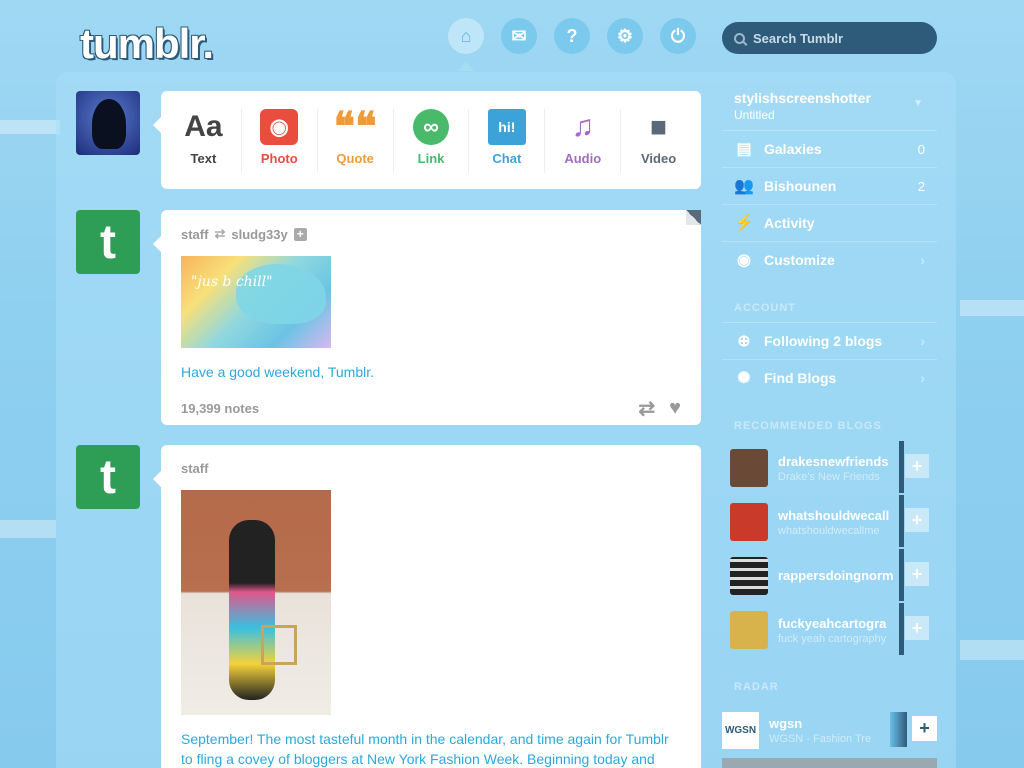 The width and height of the screenshot is (1024, 768). Describe the element at coordinates (921, 186) in the screenshot. I see `sidebar-item-count: 2` at that location.